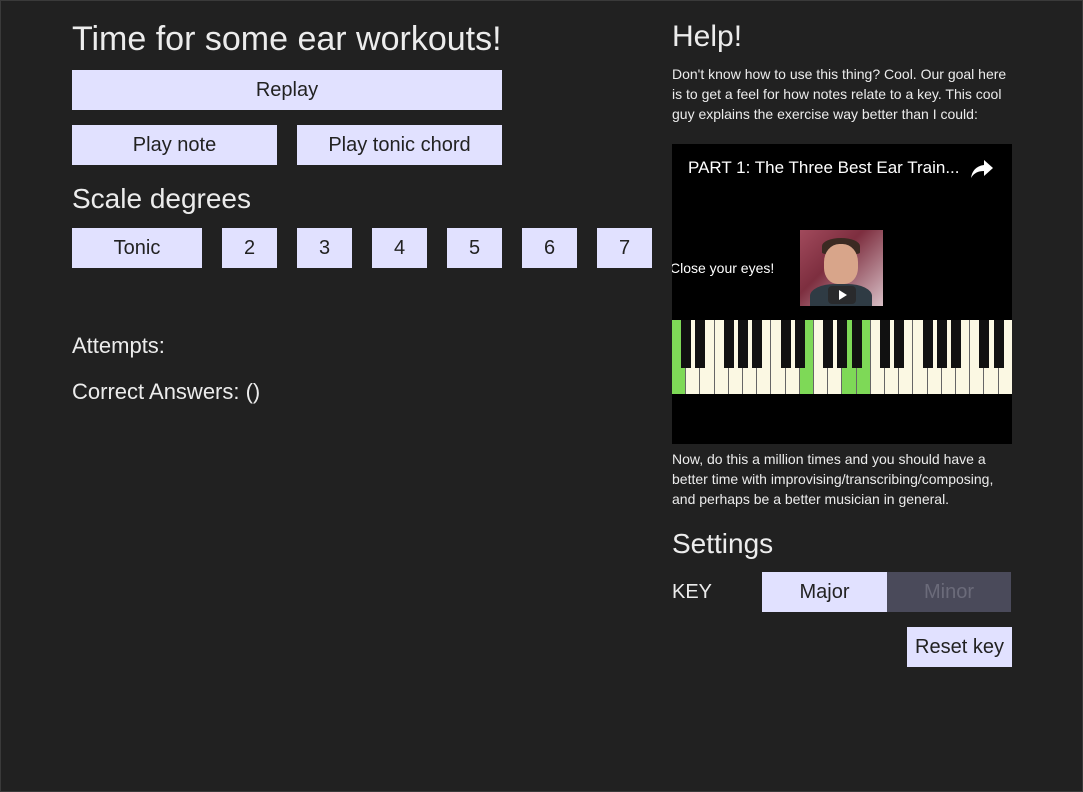 Image resolution: width=1083 pixels, height=792 pixels. I want to click on scale-degrees-heading: Scale degrees, so click(162, 198).